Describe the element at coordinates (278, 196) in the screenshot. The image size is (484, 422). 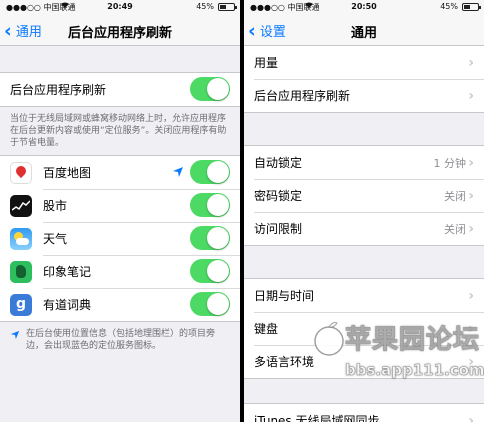
I see `settings-row-label: 密码锁定` at that location.